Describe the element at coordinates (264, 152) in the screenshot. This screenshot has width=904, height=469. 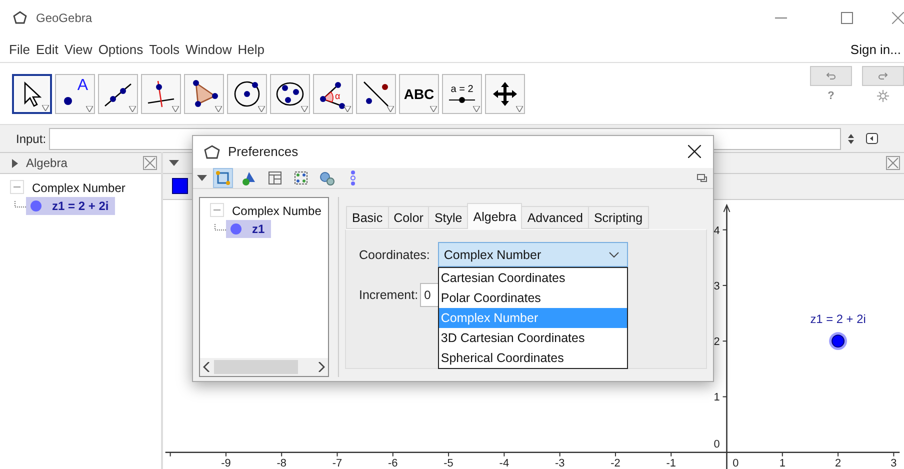
I see `dialog-title: Preferences` at that location.